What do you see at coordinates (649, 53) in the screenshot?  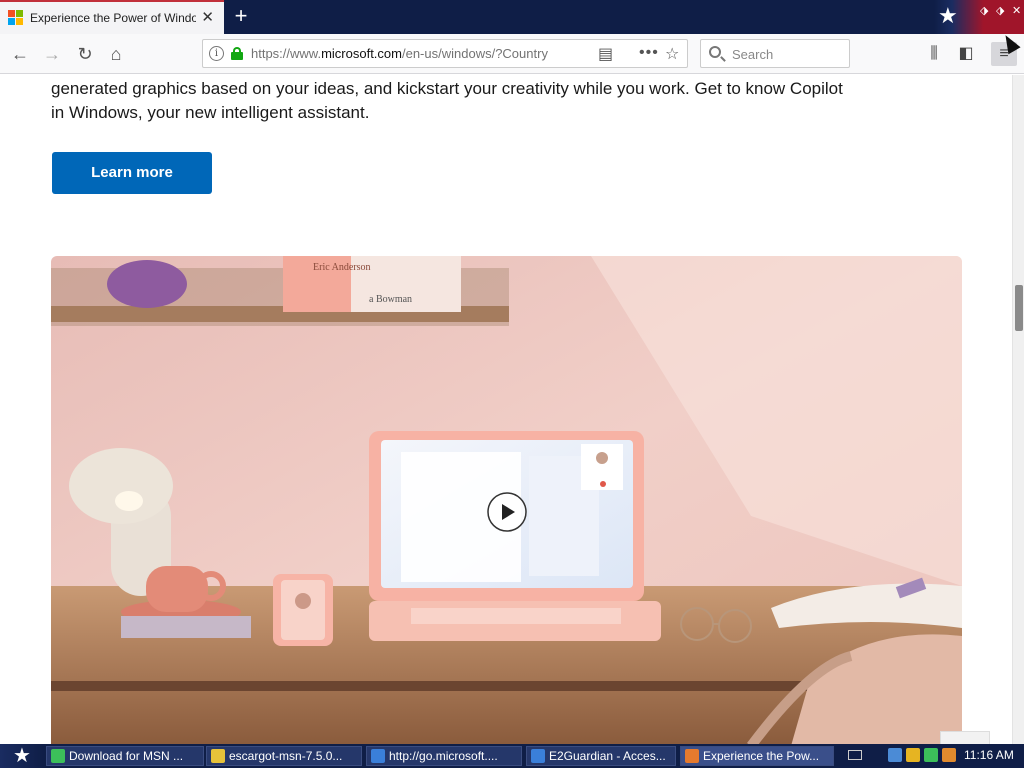 I see `page-actions-icon: •••` at bounding box center [649, 53].